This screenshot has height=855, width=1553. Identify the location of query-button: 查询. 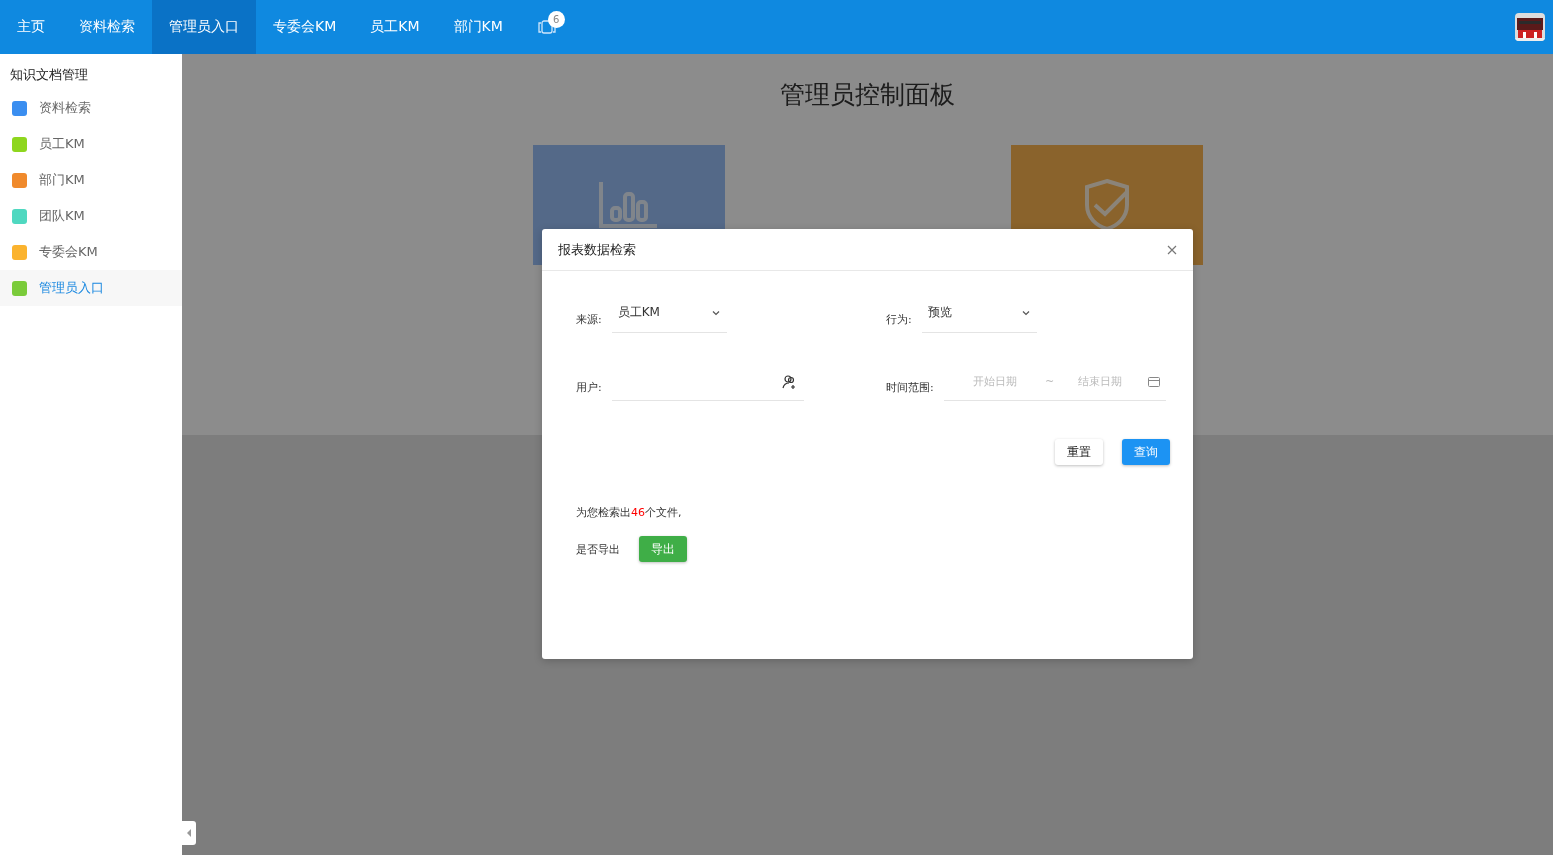
(1146, 452).